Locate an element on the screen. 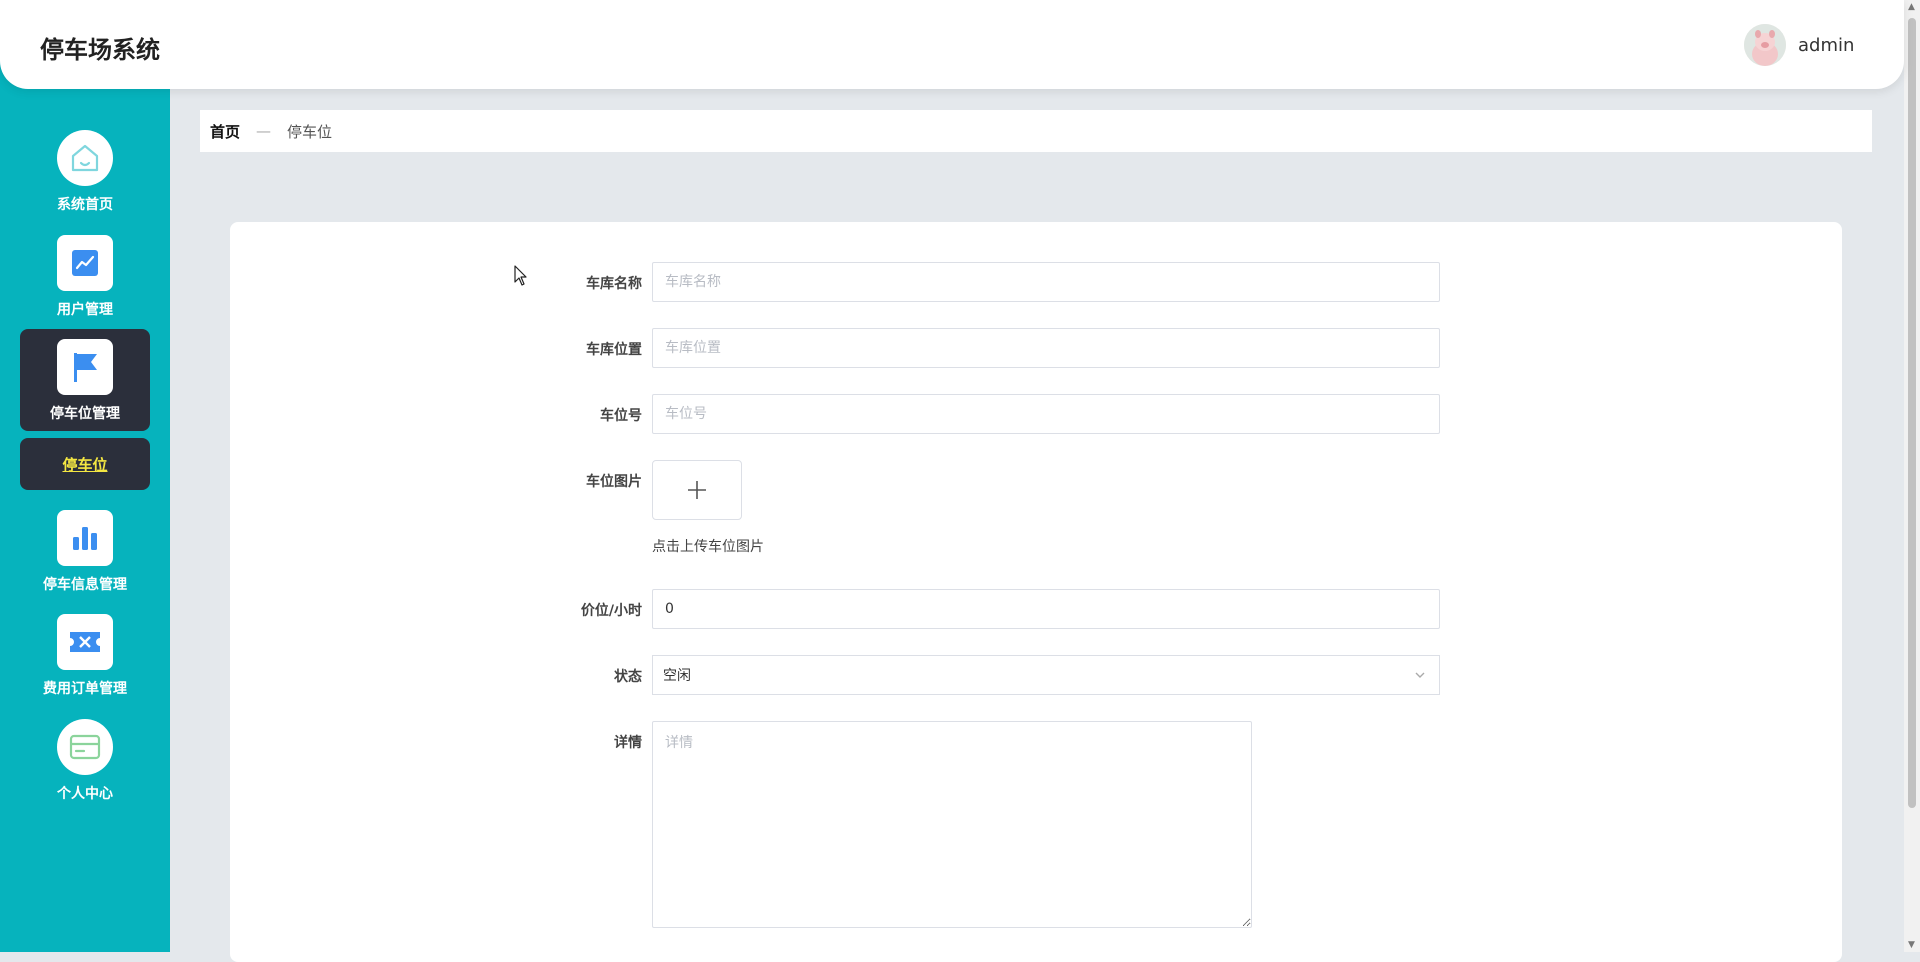 This screenshot has height=962, width=1920. chevron-down-icon is located at coordinates (1420, 675).